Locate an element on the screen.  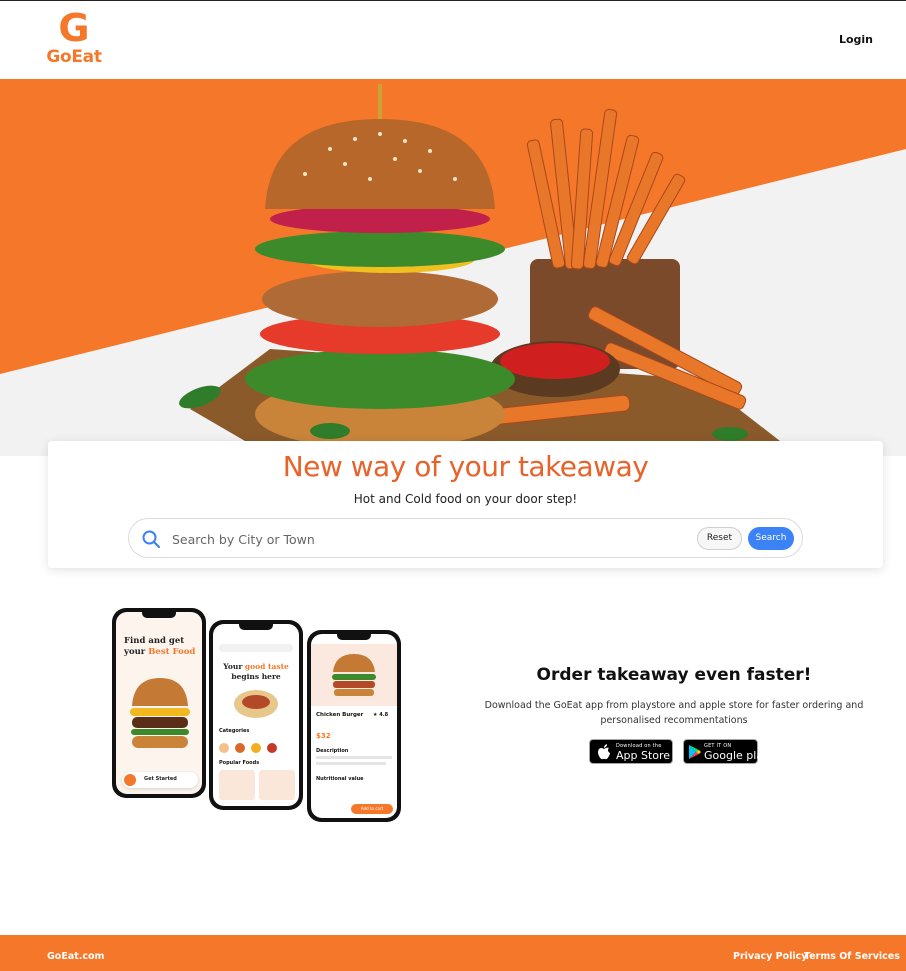
footer-brand: GoEat.com is located at coordinates (75, 956).